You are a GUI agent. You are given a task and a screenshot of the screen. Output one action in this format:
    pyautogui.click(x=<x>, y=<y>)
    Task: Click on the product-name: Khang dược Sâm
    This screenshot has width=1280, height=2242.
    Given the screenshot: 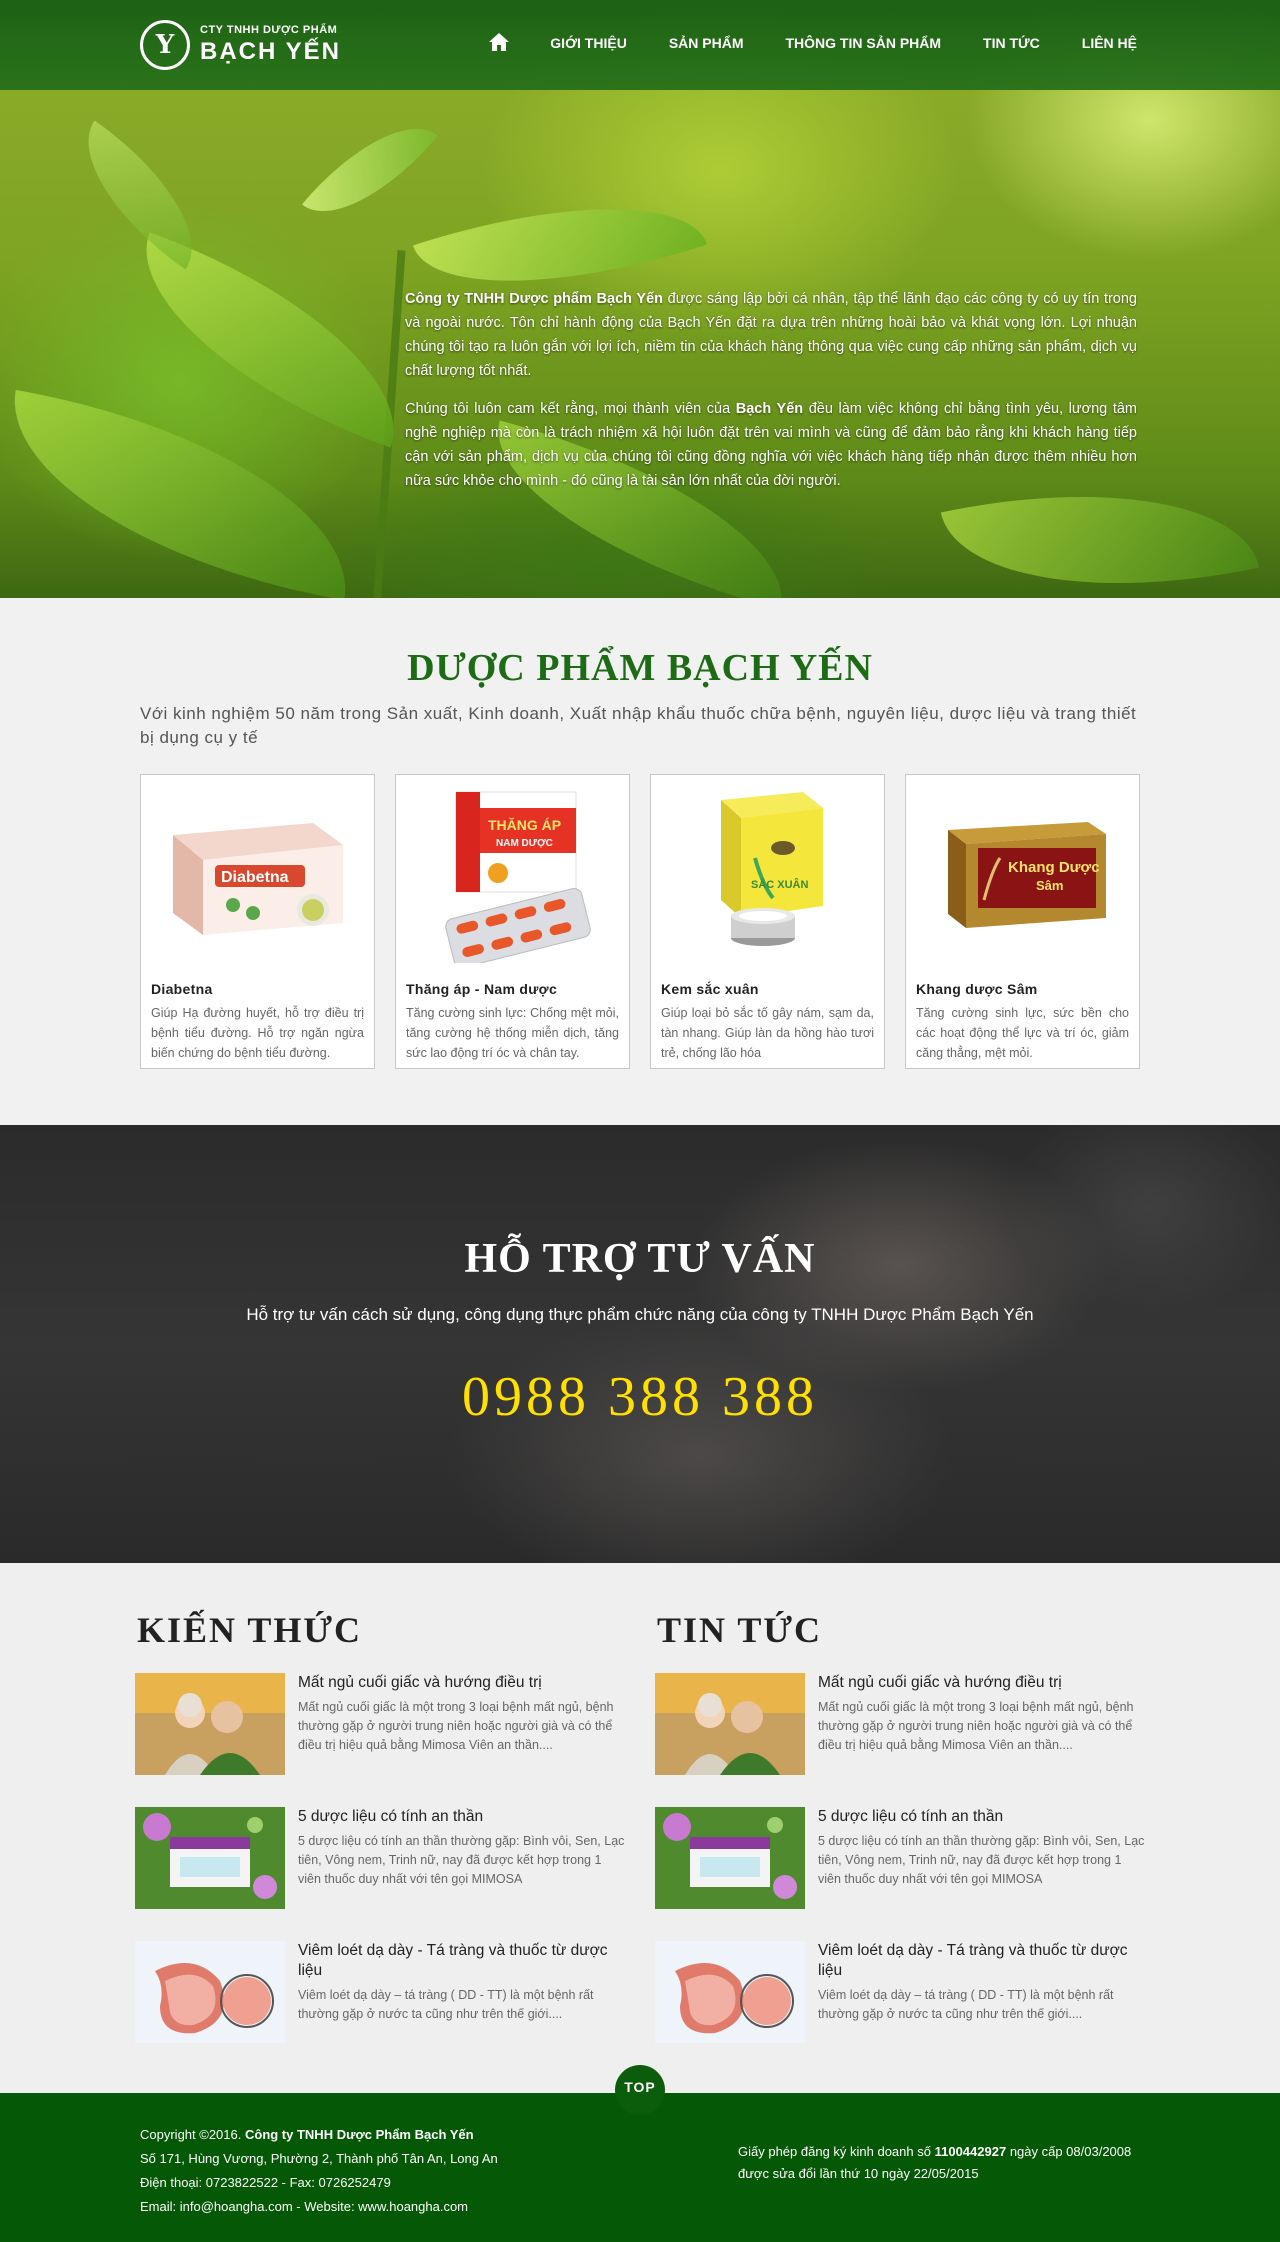 What is the action you would take?
    pyautogui.click(x=1022, y=989)
    